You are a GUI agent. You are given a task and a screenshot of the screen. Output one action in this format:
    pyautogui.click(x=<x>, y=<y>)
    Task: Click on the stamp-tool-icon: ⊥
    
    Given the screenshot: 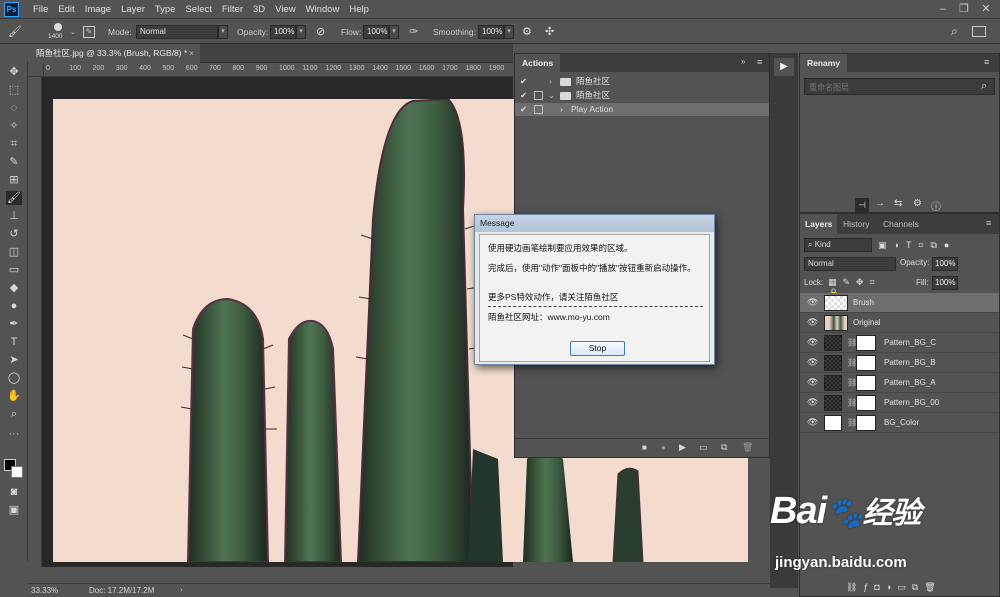 What is the action you would take?
    pyautogui.click(x=14, y=216)
    